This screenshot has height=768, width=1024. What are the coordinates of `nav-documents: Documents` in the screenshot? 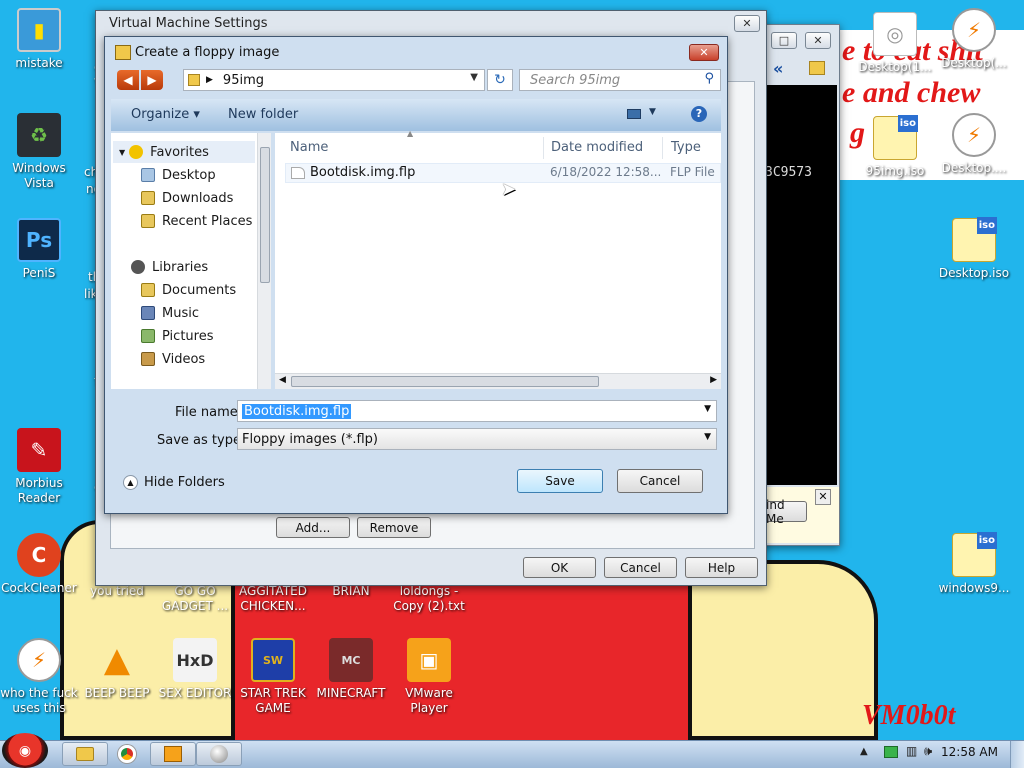 It's located at (188, 290).